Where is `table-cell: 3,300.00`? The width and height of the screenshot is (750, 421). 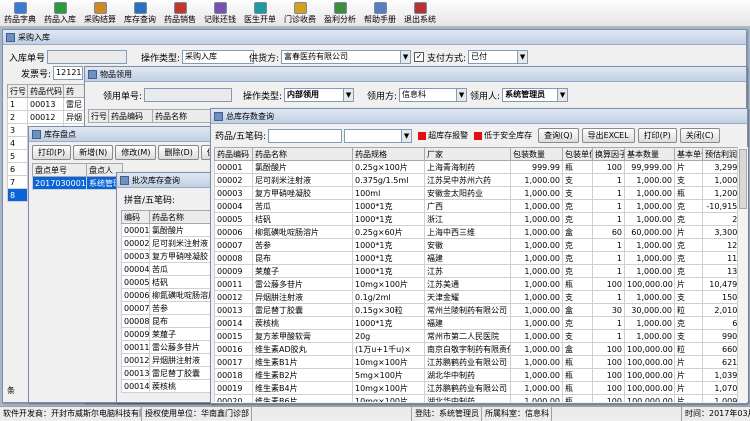
table-cell: 3,300.00 is located at coordinates (719, 232).